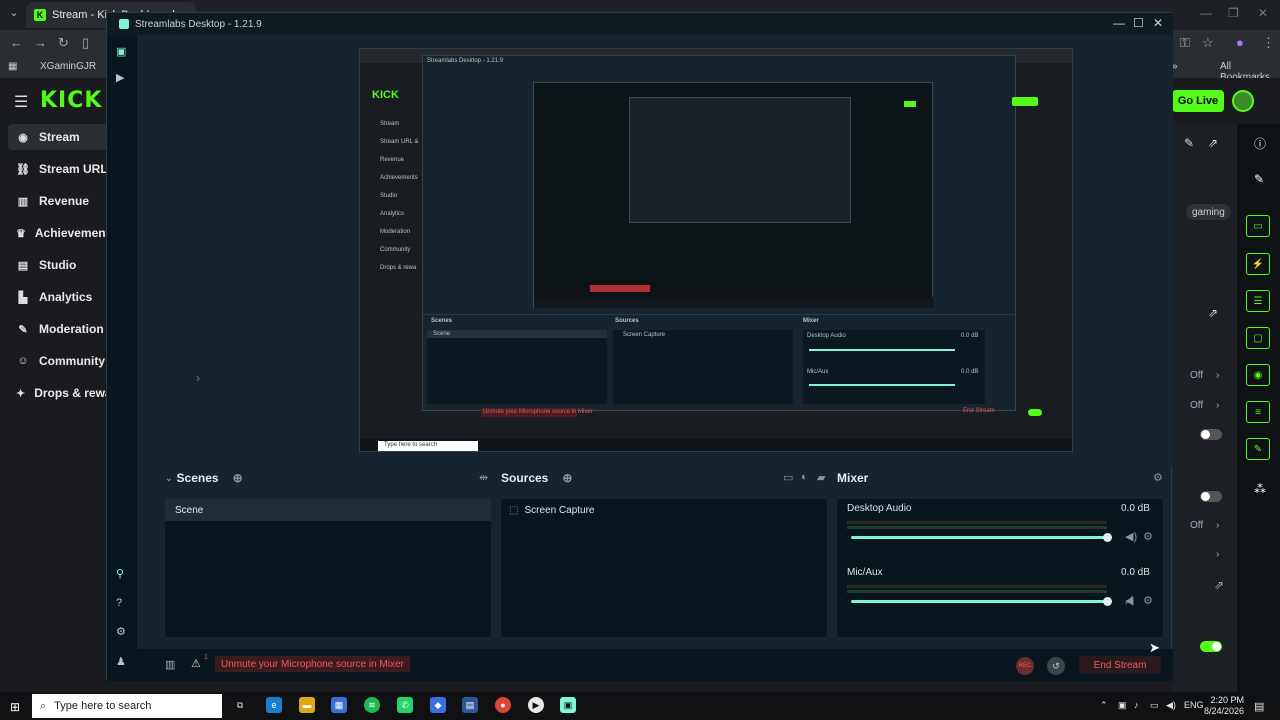  Describe the element at coordinates (1259, 706) in the screenshot. I see `notifications-icon: ▤` at that location.